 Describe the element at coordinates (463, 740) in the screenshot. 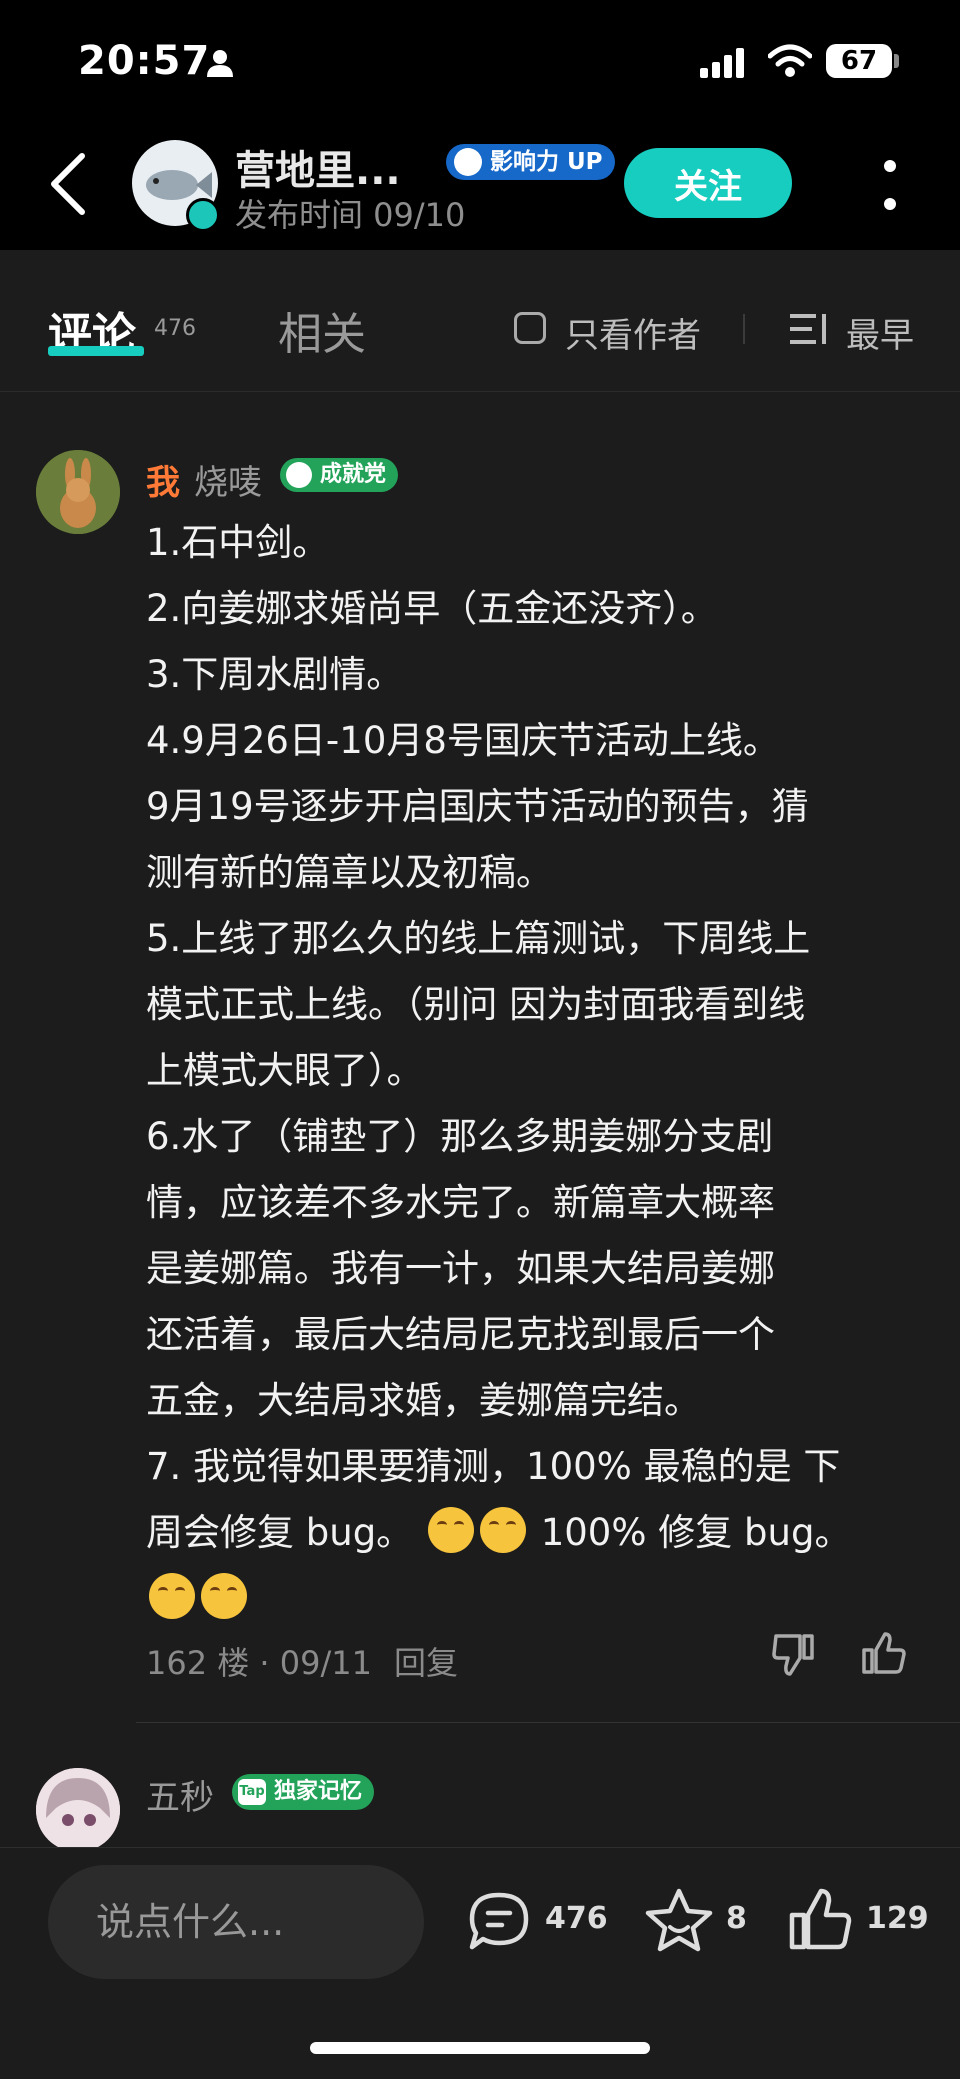

I see `comment-line: 4.9月26日-10月8号国庆节活动上线。` at that location.